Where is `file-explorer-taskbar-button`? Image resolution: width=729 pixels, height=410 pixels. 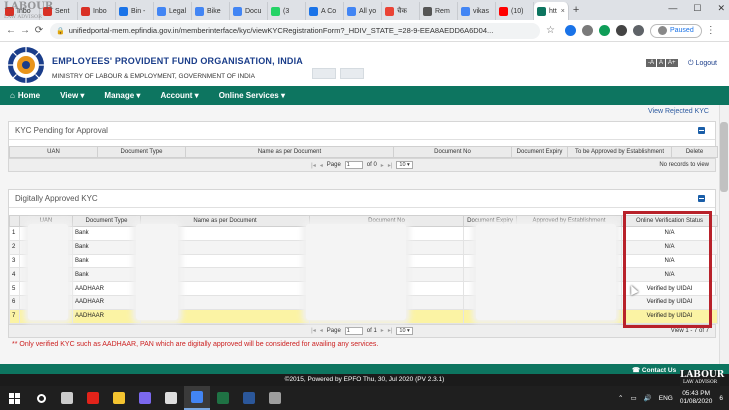 file-explorer-taskbar-button is located at coordinates (119, 398).